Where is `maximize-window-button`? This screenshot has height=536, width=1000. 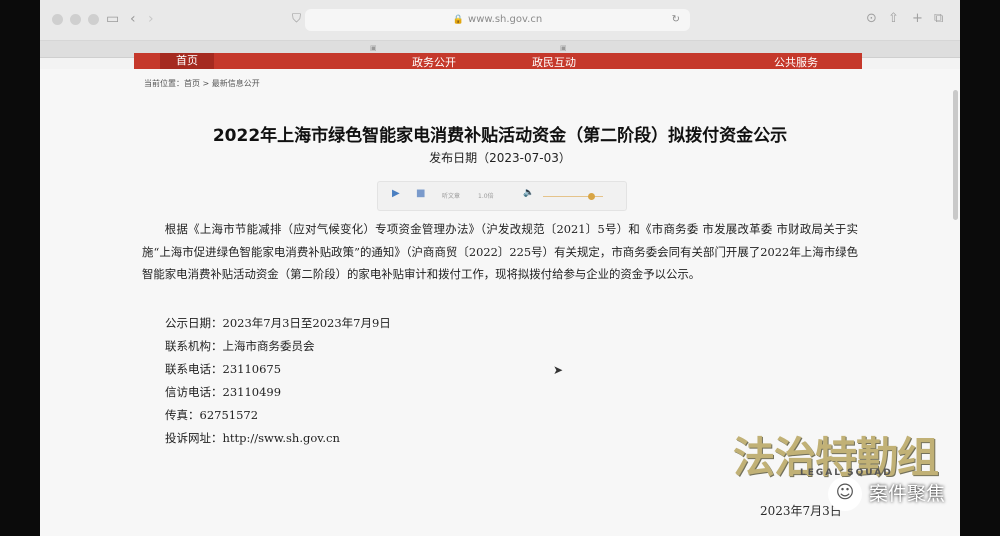 maximize-window-button is located at coordinates (93, 19).